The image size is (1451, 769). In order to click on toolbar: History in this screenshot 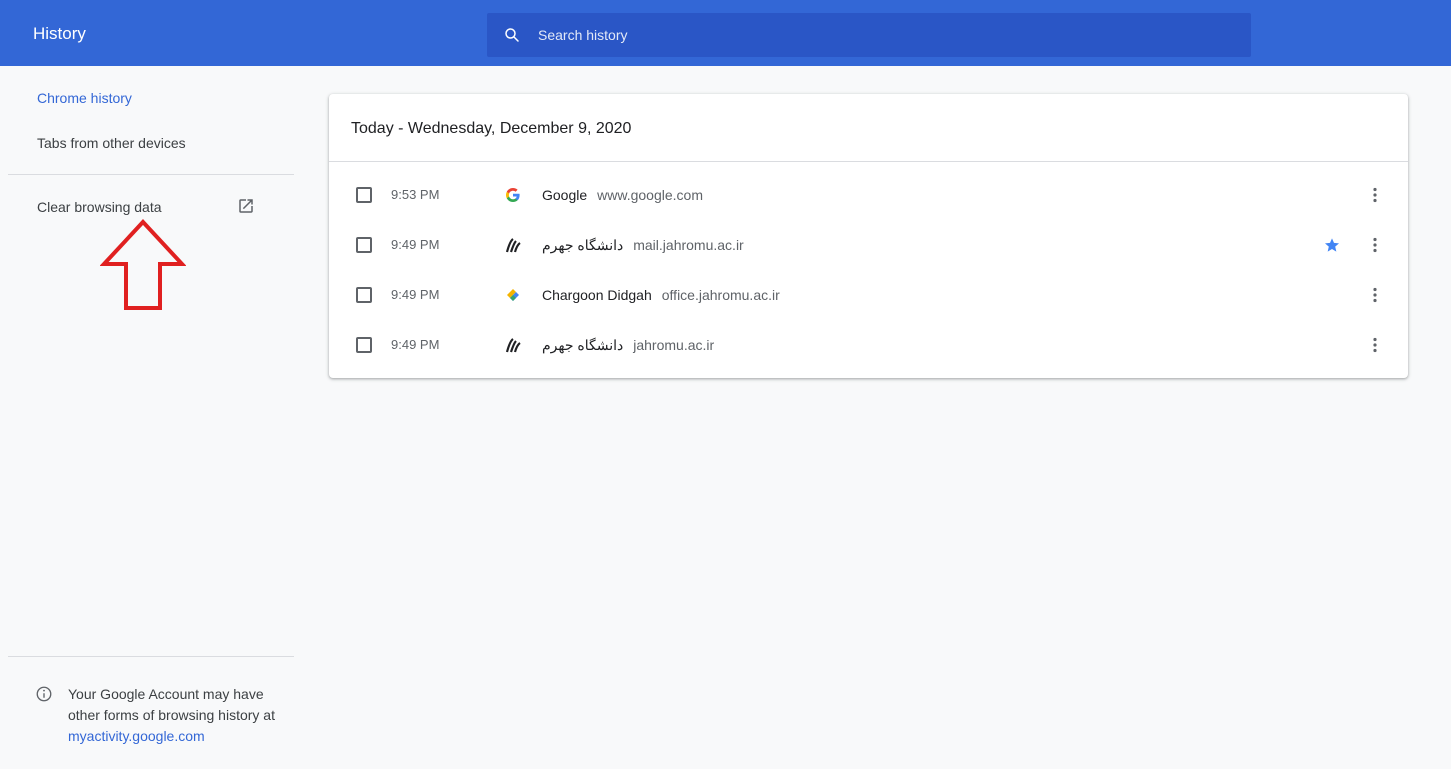, I will do `click(725, 33)`.